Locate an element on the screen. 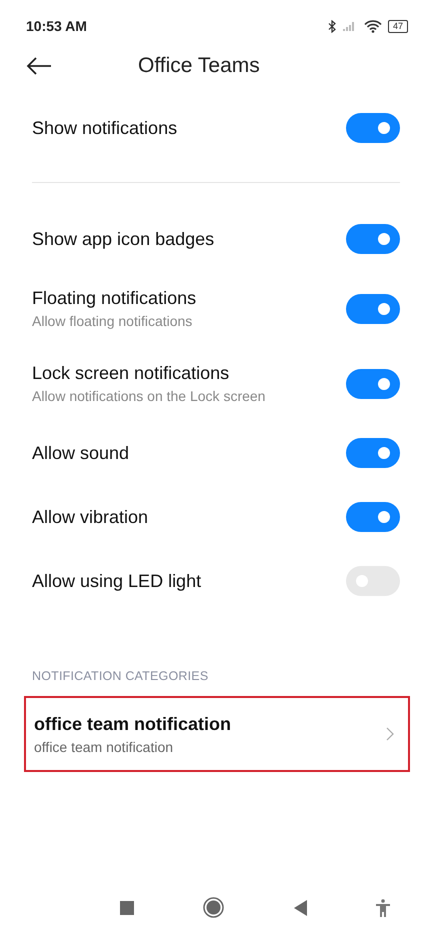 The width and height of the screenshot is (432, 936). setting-title: Show notifications is located at coordinates (105, 128).